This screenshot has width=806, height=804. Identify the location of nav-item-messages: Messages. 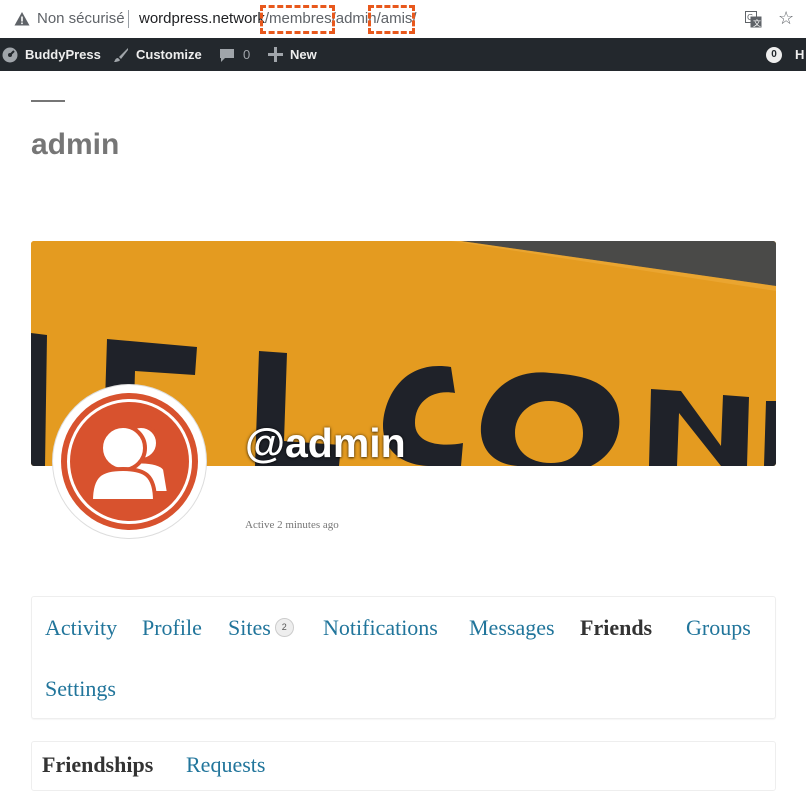
(512, 628).